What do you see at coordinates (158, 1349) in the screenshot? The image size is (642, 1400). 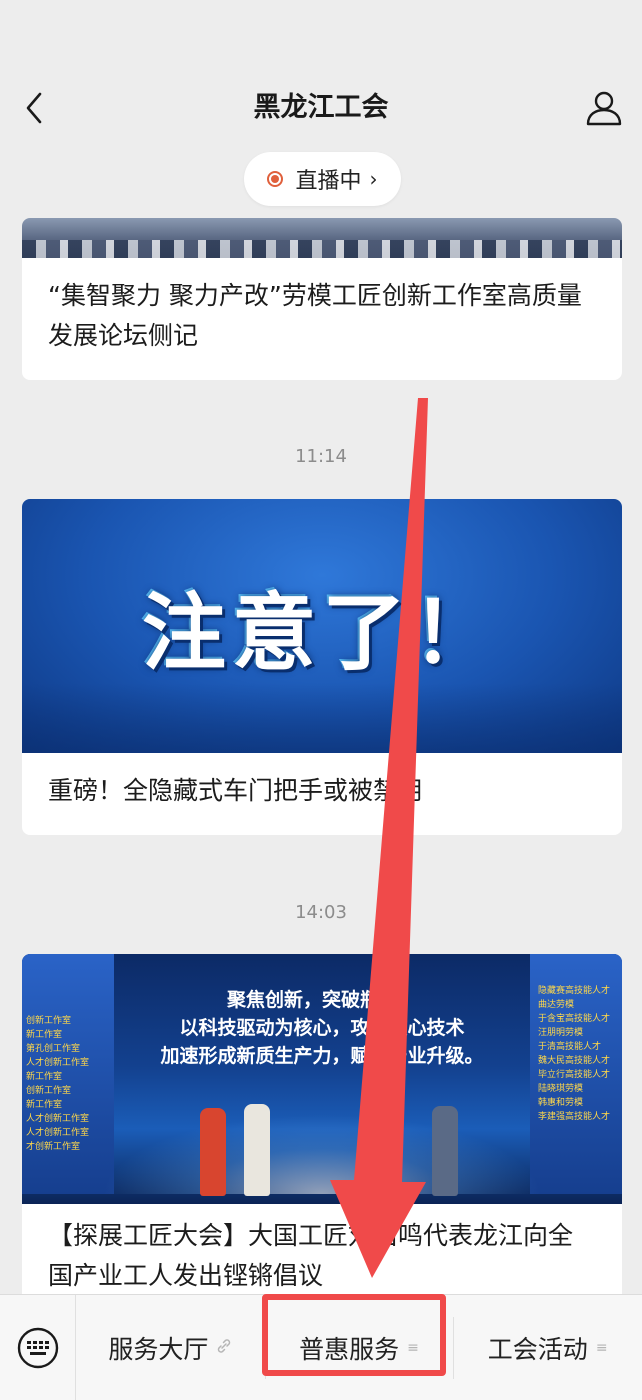 I see `menu-item-label: 服务大厅` at bounding box center [158, 1349].